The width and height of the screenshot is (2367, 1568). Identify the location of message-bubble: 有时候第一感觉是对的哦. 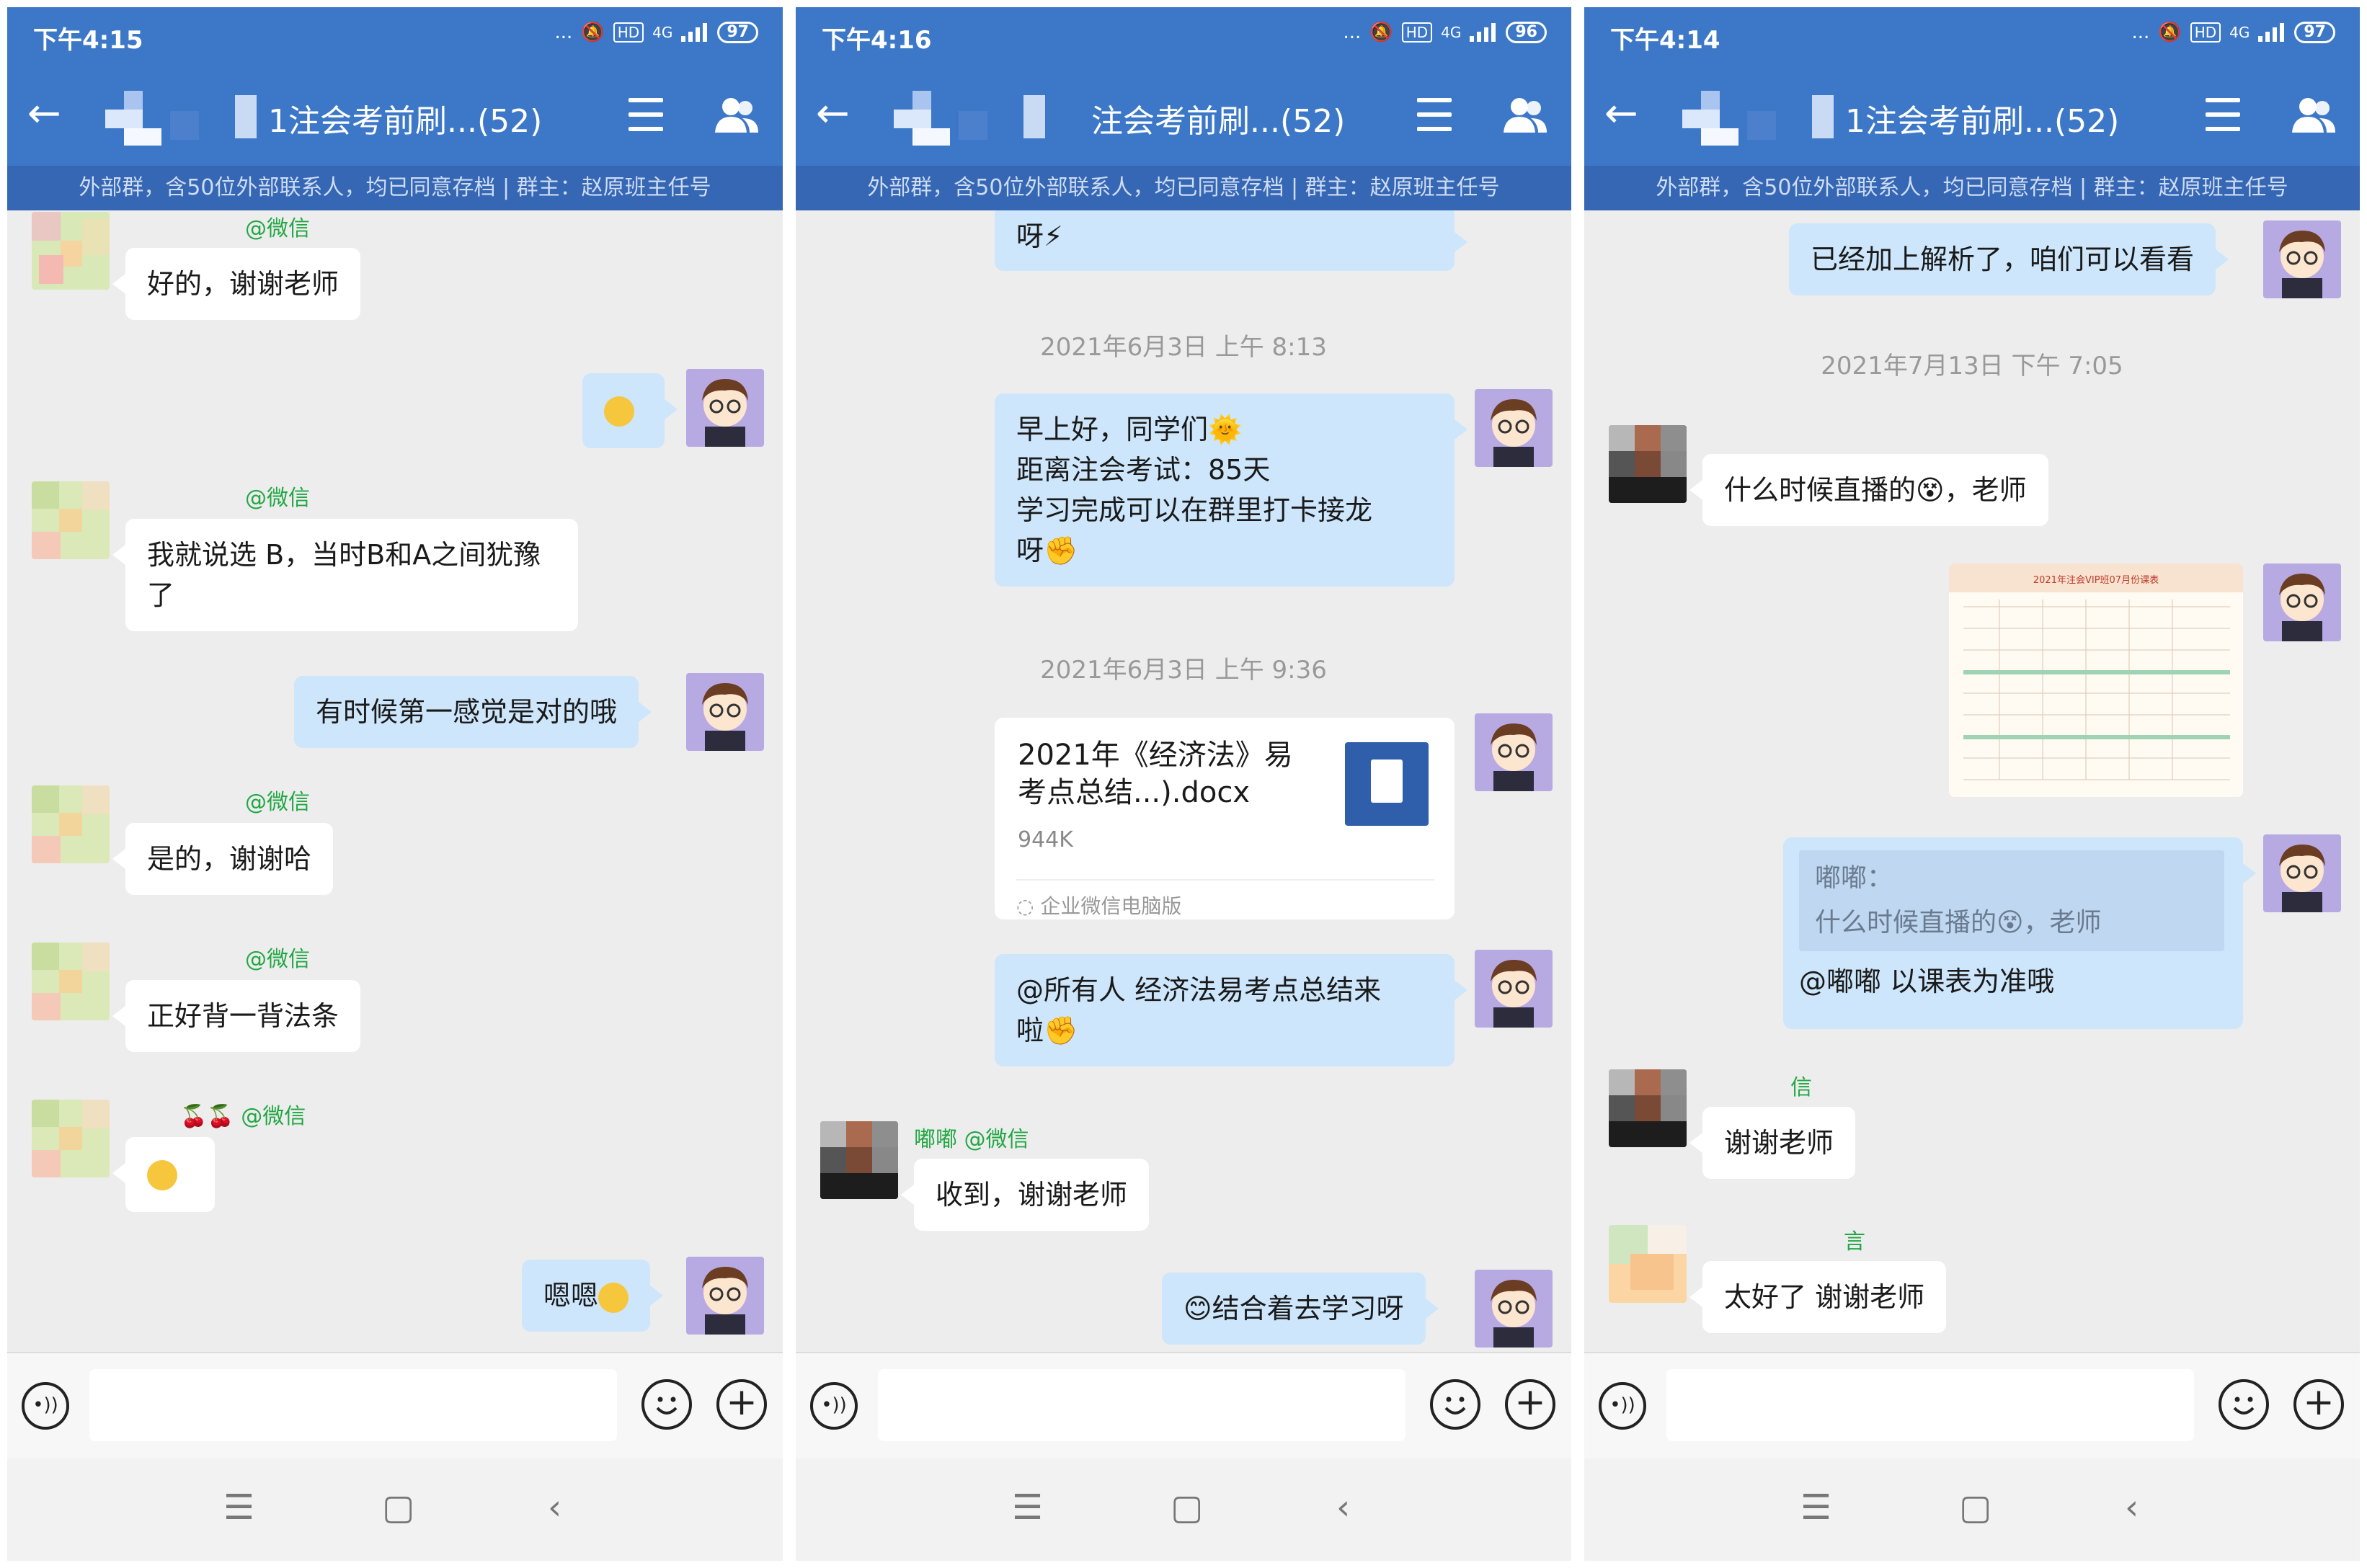
(467, 712).